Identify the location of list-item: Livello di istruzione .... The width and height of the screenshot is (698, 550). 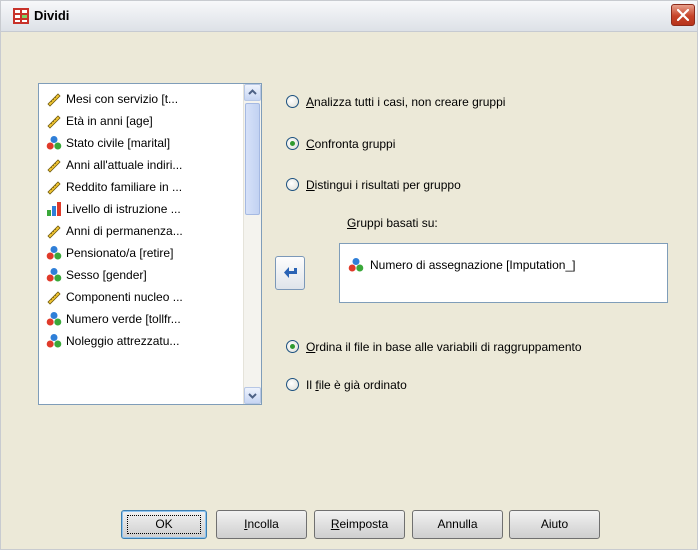
(144, 209).